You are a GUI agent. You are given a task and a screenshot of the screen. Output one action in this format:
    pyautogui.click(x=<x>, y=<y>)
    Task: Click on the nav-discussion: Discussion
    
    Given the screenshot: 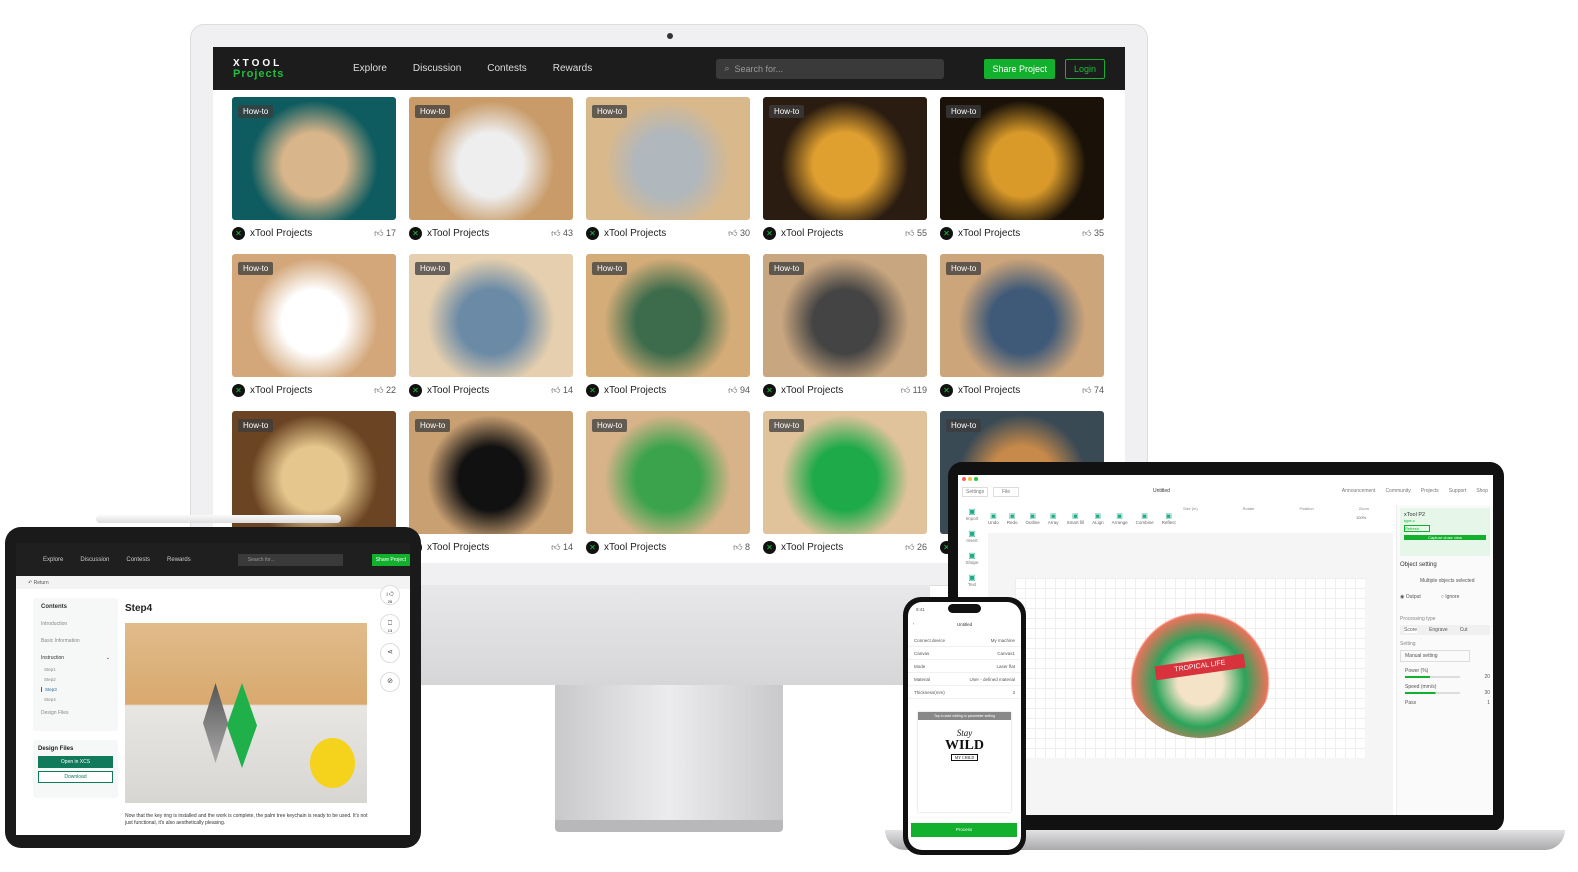 What is the action you would take?
    pyautogui.click(x=437, y=68)
    